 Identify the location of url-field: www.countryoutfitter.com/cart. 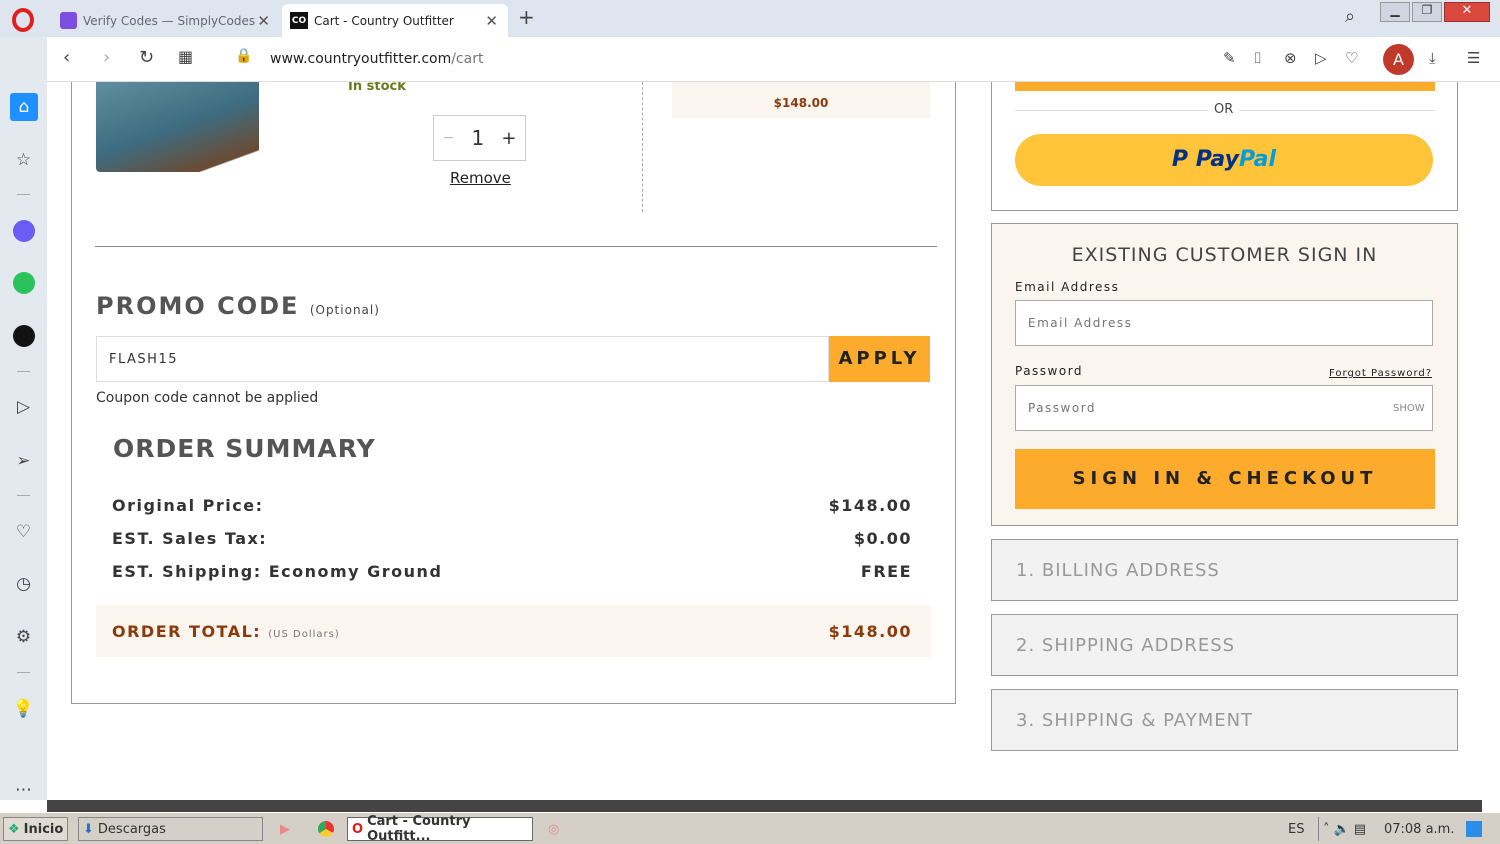
(376, 59).